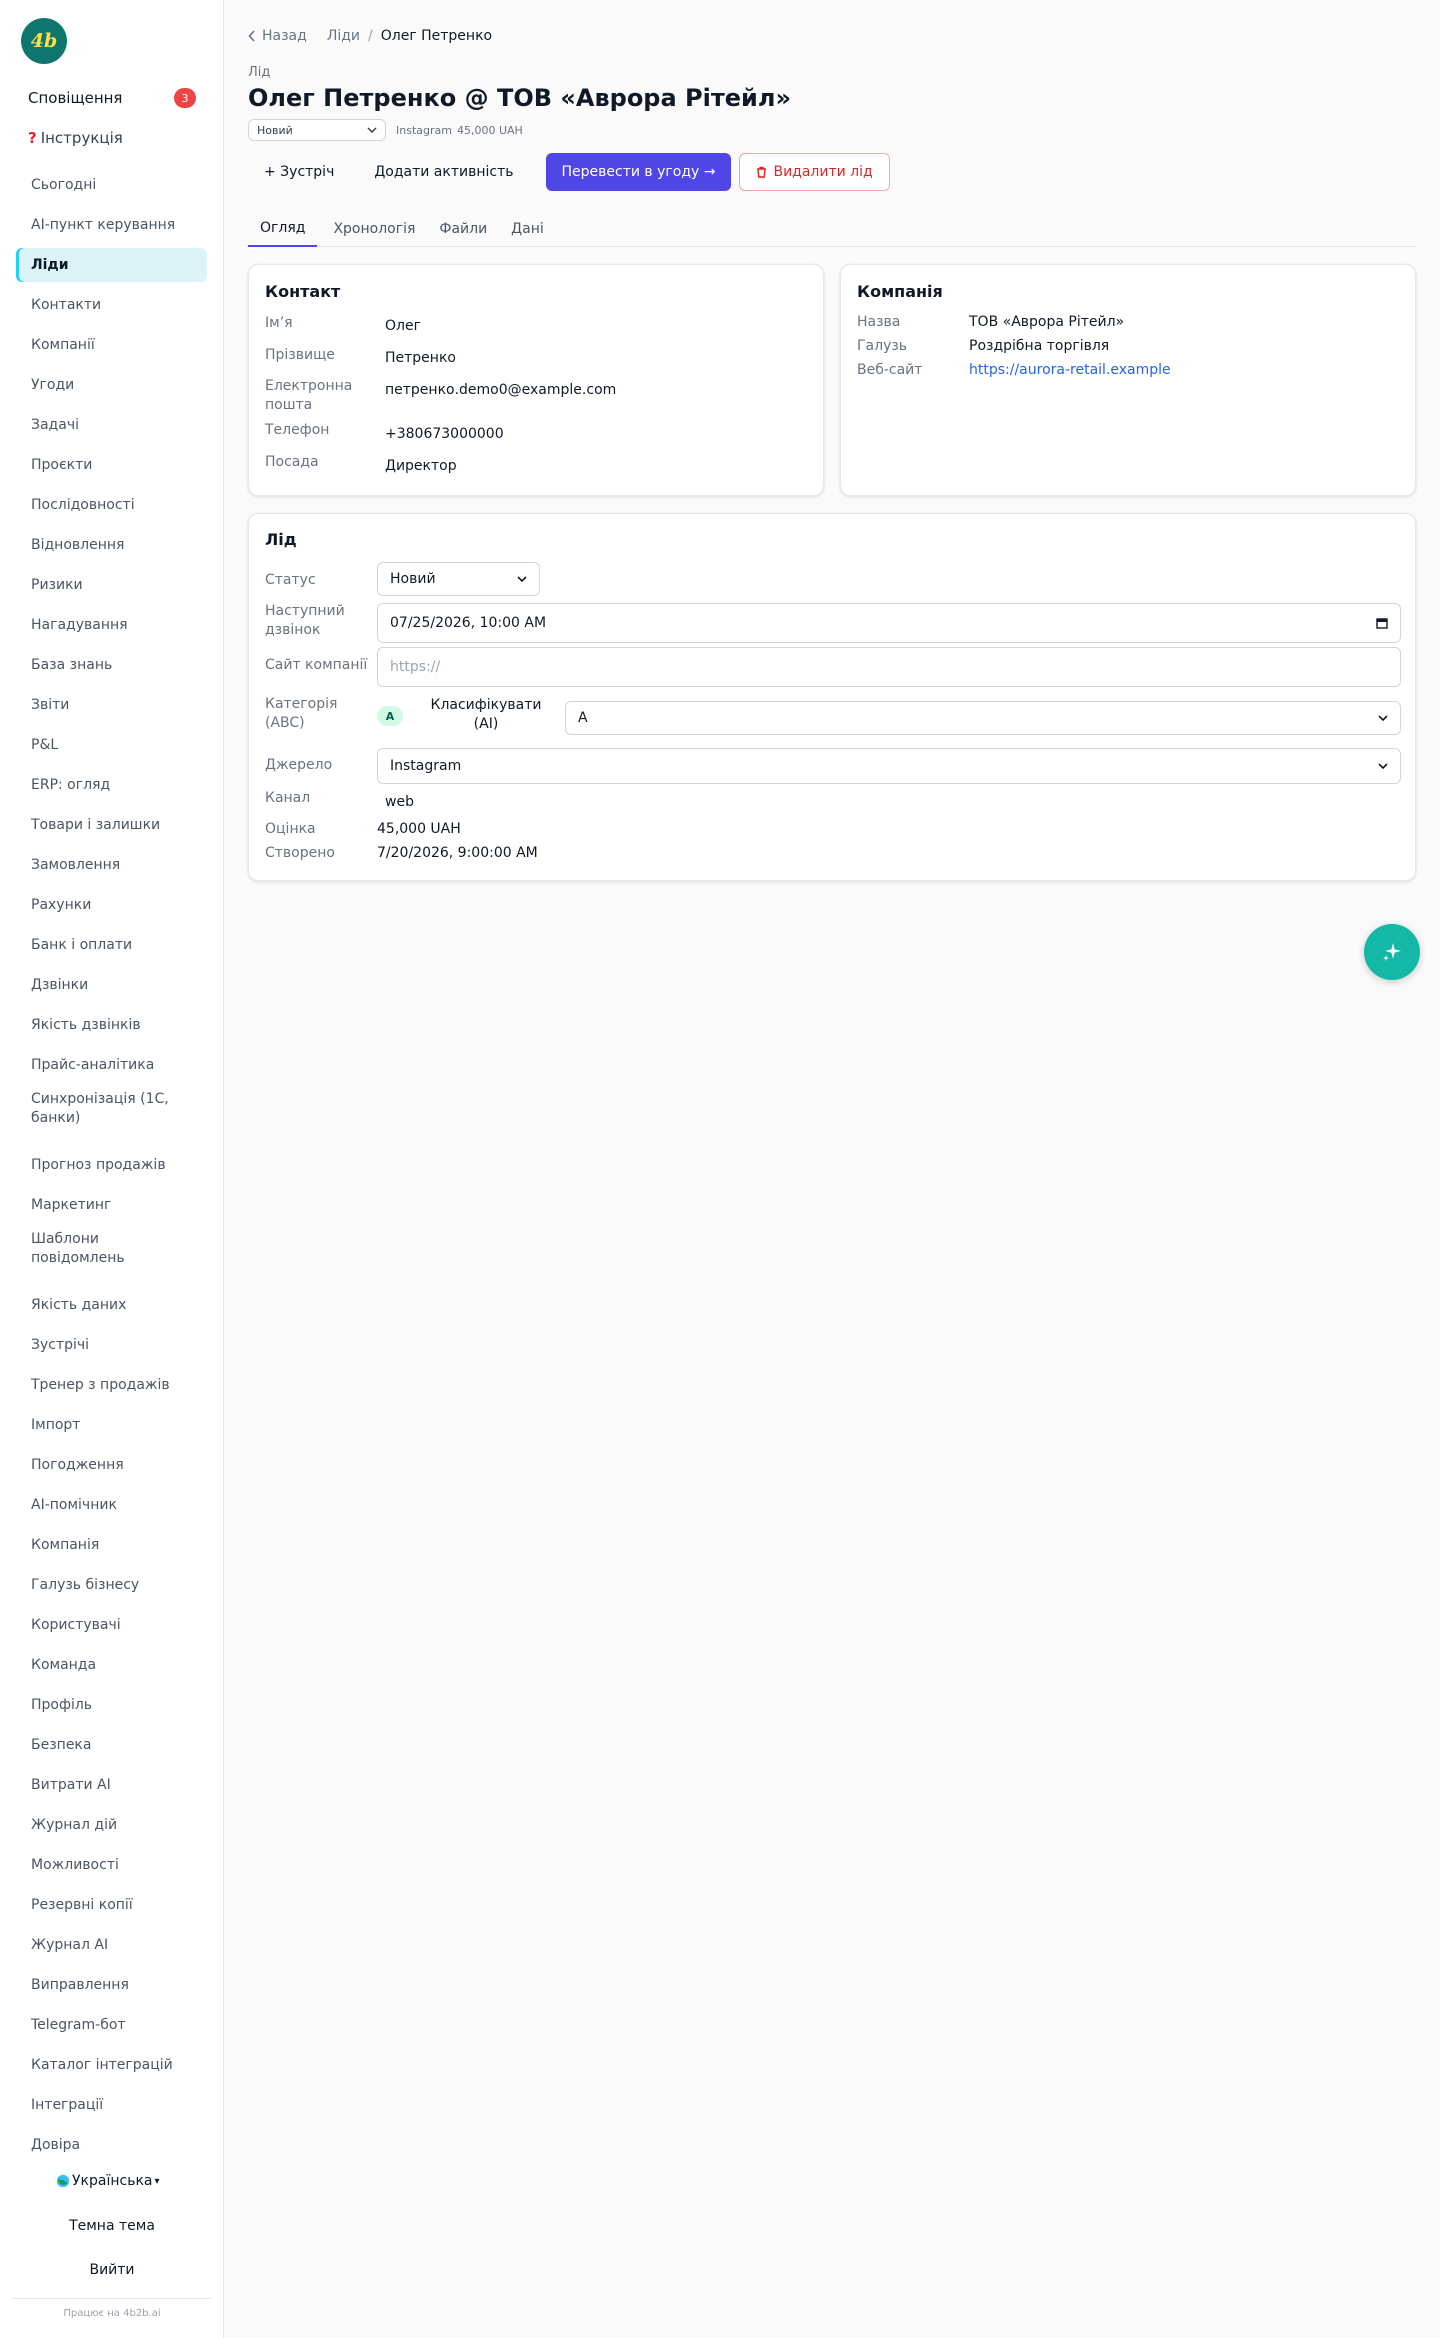  Describe the element at coordinates (111, 2065) in the screenshot. I see `sidebar-item-46: Каталог інтеграцій` at that location.